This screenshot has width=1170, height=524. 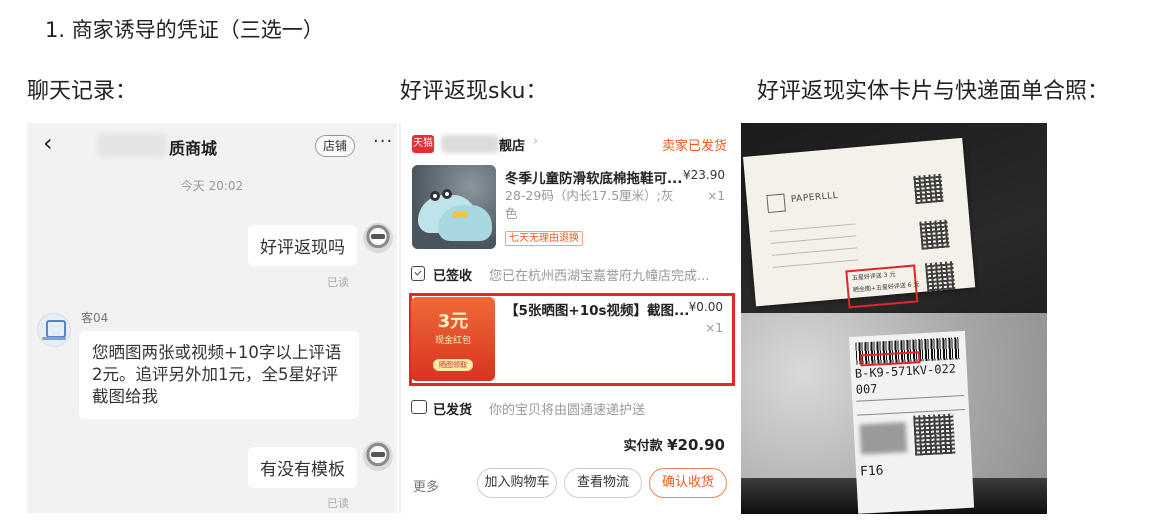 I want to click on view-logistics-button: 查看物流, so click(x=603, y=483).